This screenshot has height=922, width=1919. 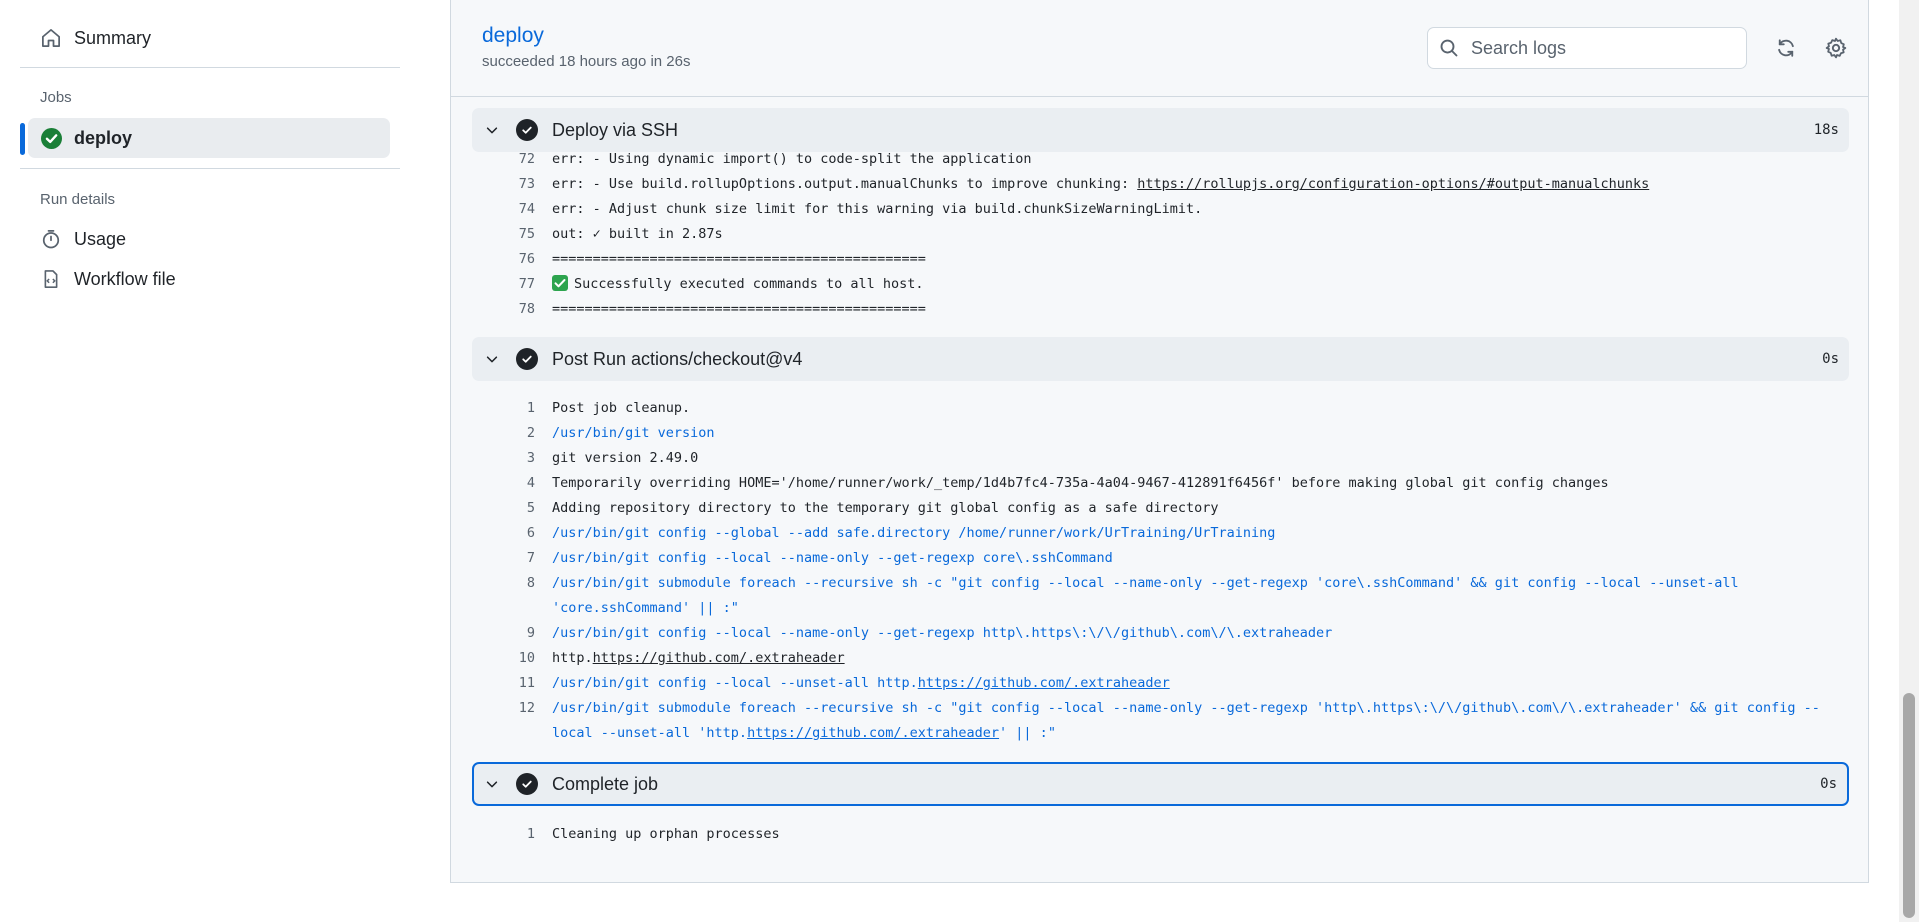 I want to click on line-number: 78, so click(x=513, y=309).